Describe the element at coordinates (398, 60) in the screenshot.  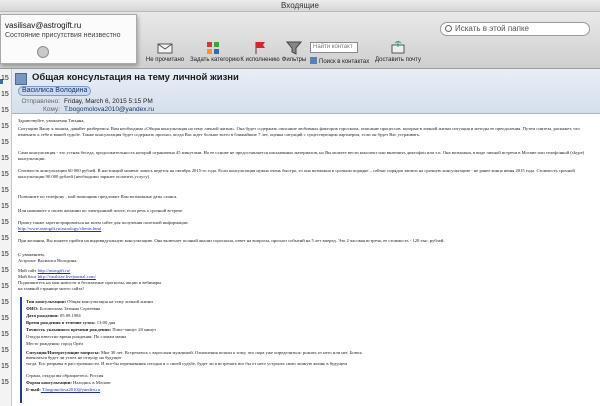
I see `send-receive-label: Доставить почту` at that location.